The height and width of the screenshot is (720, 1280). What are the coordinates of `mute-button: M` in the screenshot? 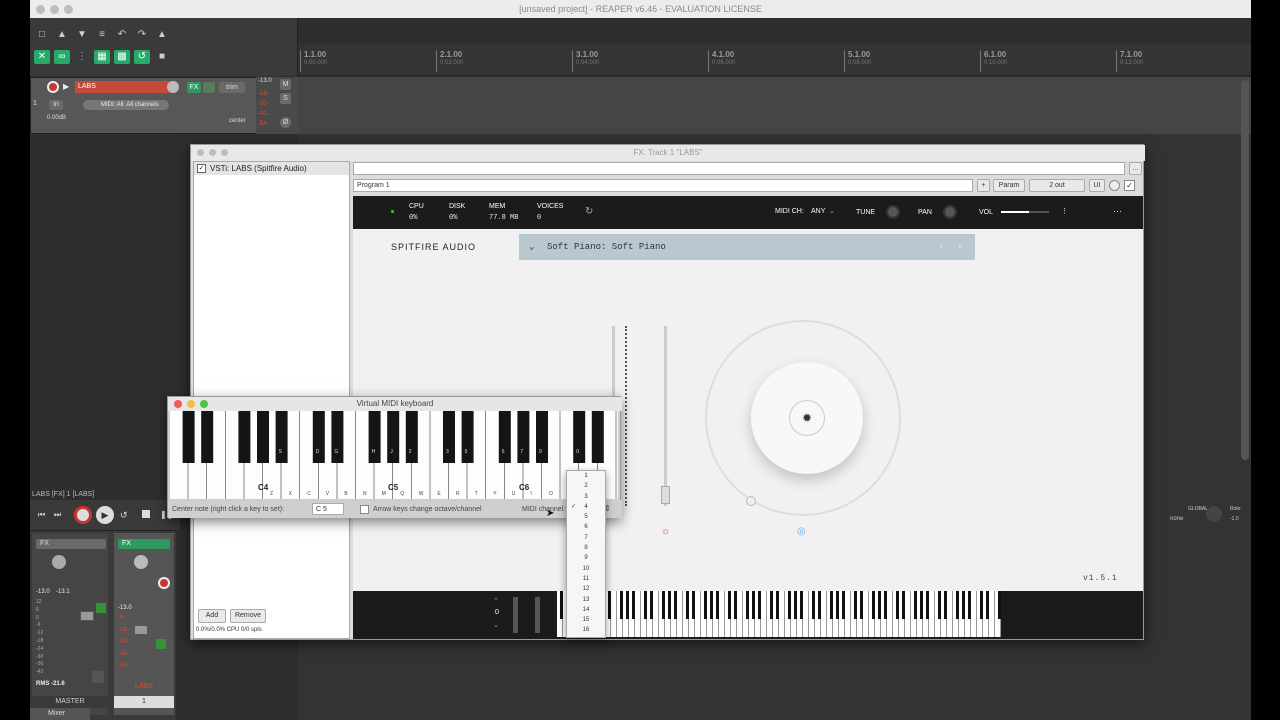 It's located at (285, 84).